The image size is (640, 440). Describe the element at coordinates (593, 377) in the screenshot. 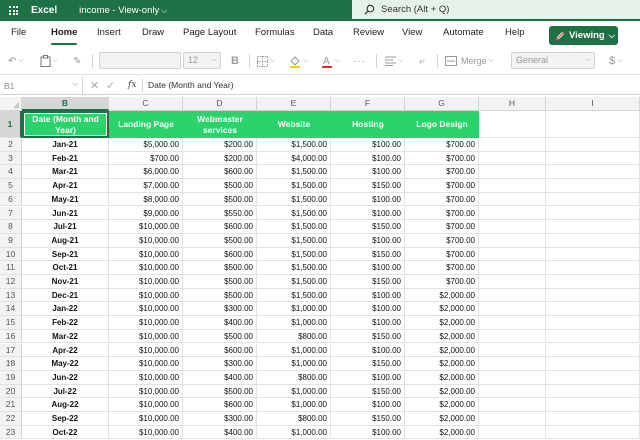

I see `cell-i19` at that location.